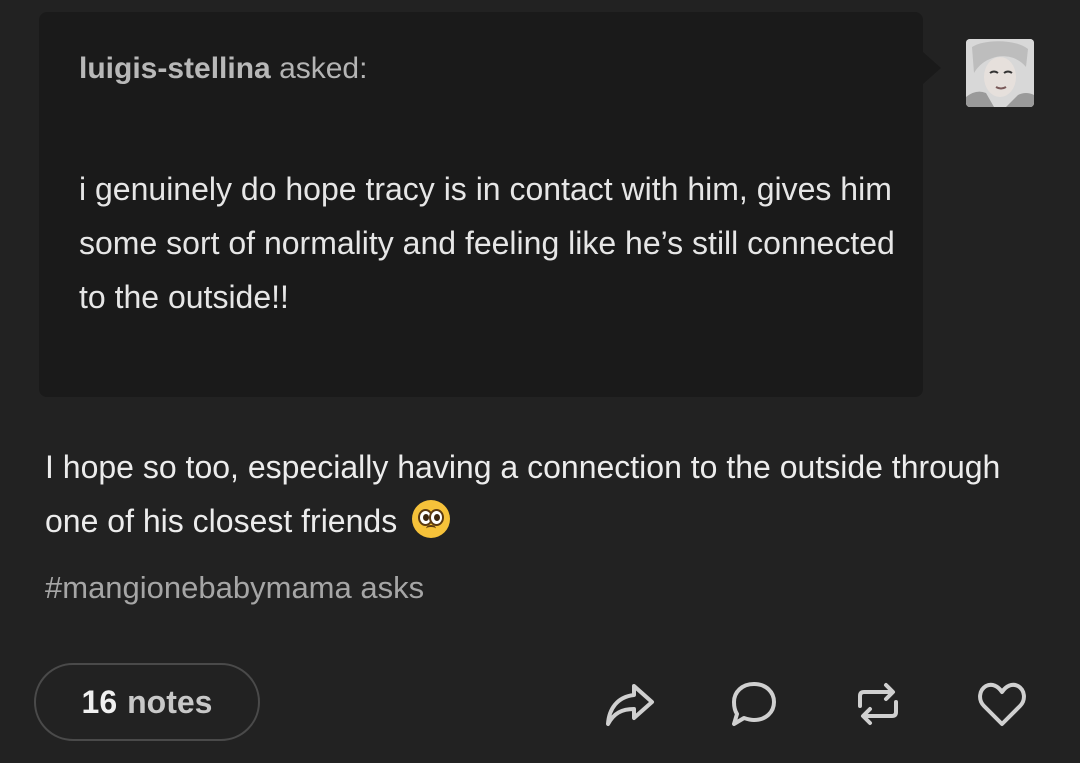 The image size is (1080, 763). What do you see at coordinates (630, 704) in the screenshot?
I see `share-icon` at bounding box center [630, 704].